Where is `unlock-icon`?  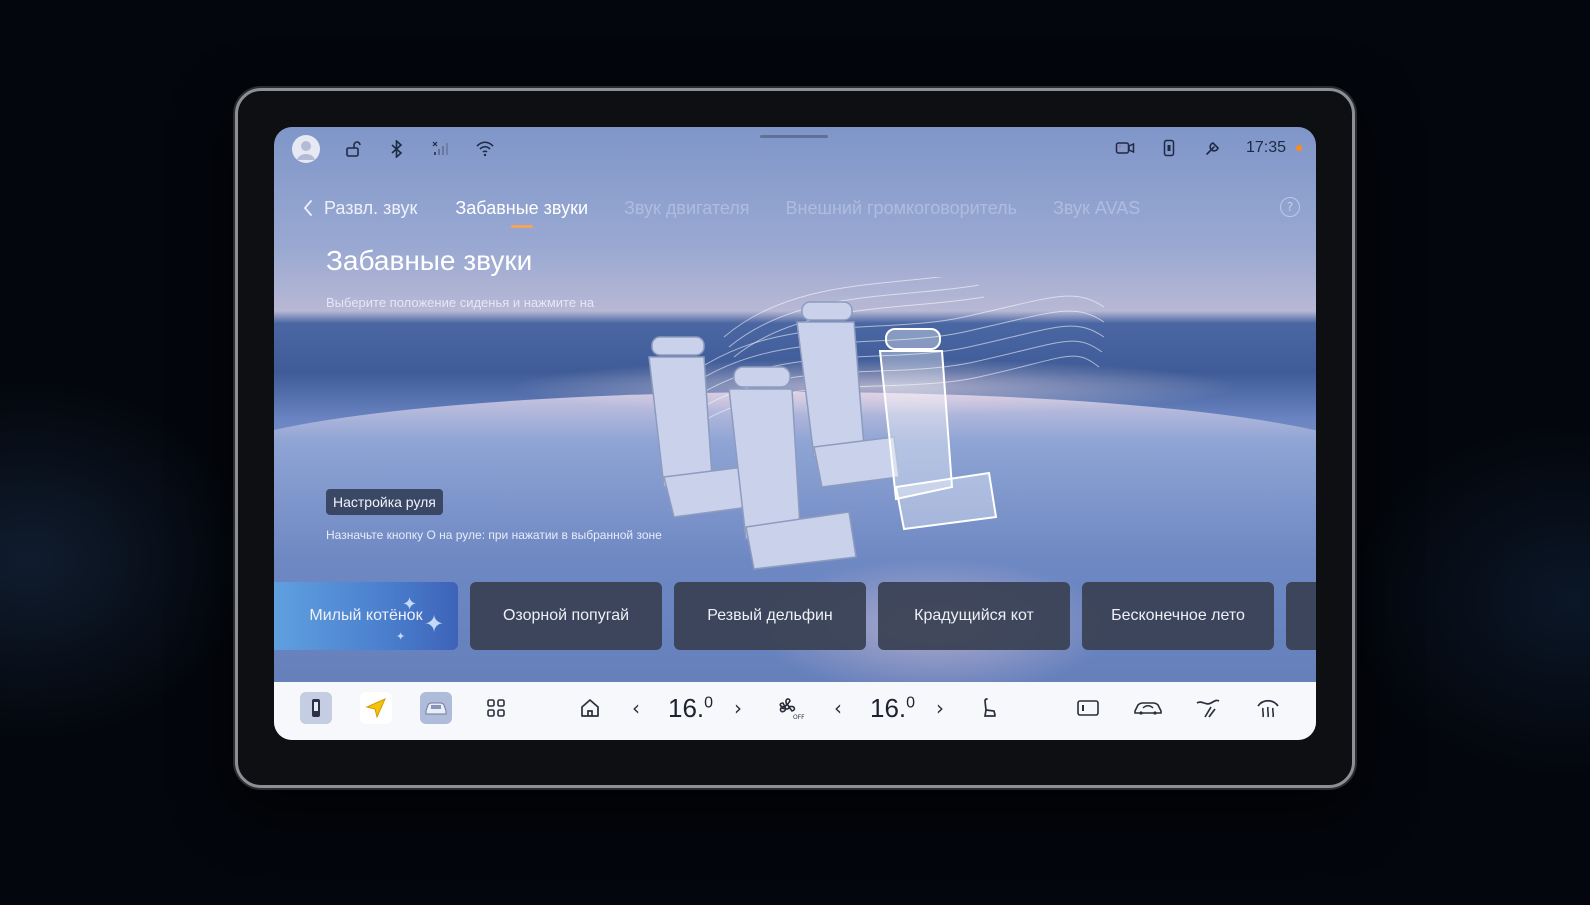 unlock-icon is located at coordinates (353, 149).